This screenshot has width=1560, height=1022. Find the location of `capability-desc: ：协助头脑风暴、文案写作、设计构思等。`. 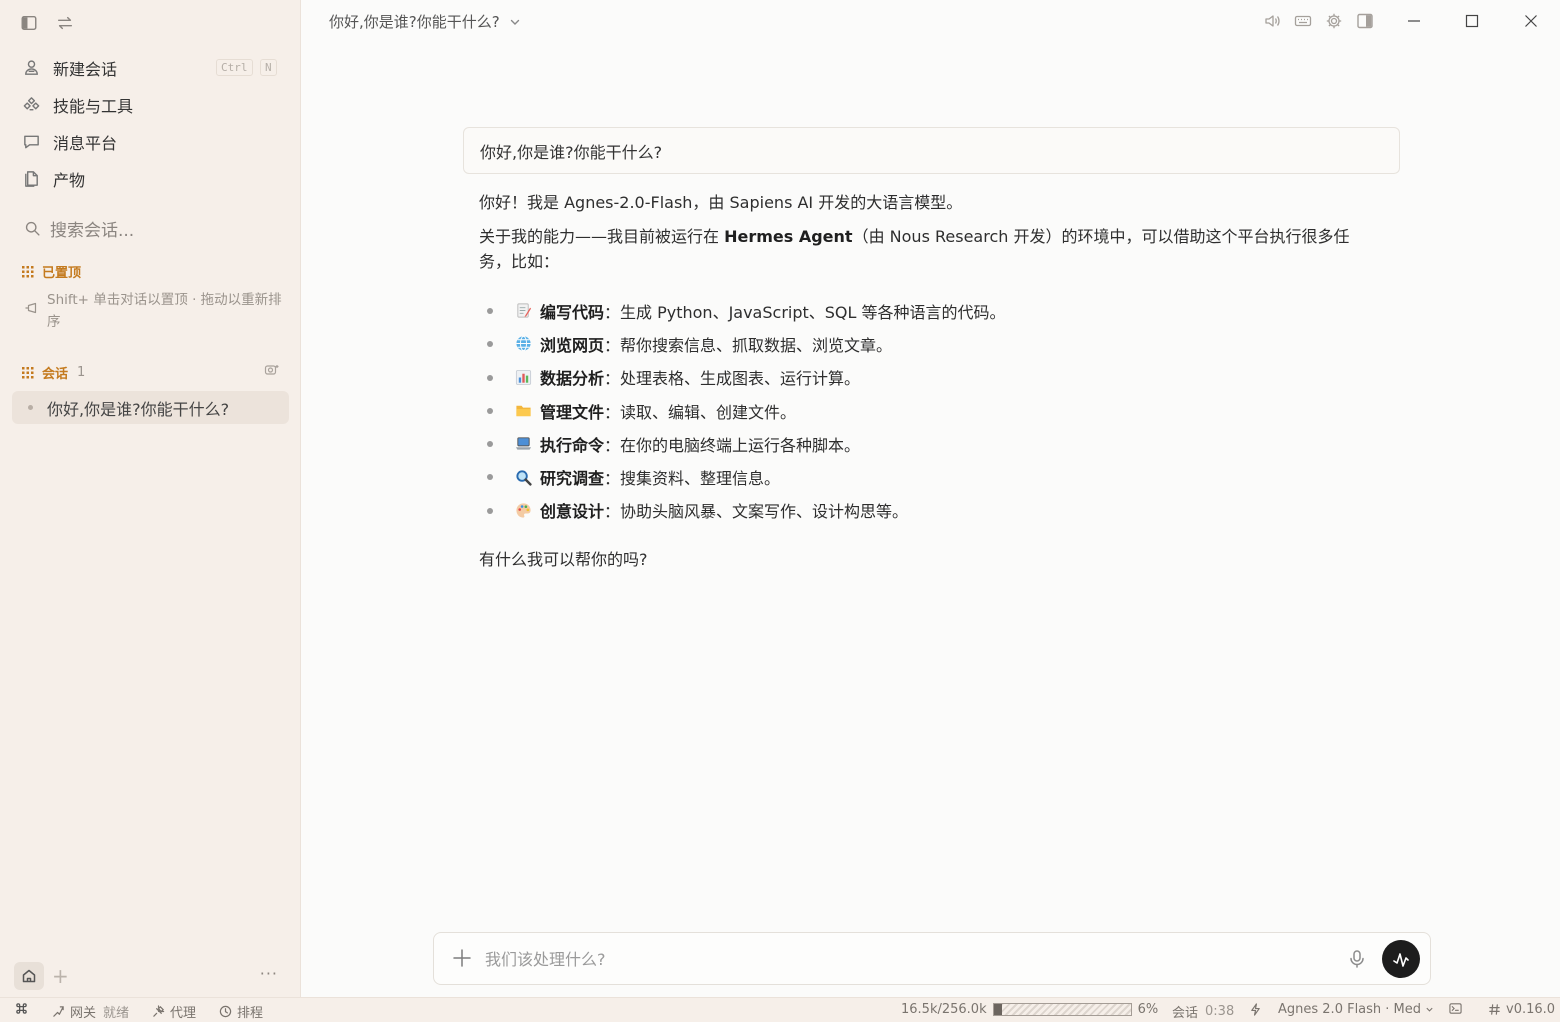

capability-desc: ：协助头脑风暴、文案写作、设计构思等。 is located at coordinates (756, 512).